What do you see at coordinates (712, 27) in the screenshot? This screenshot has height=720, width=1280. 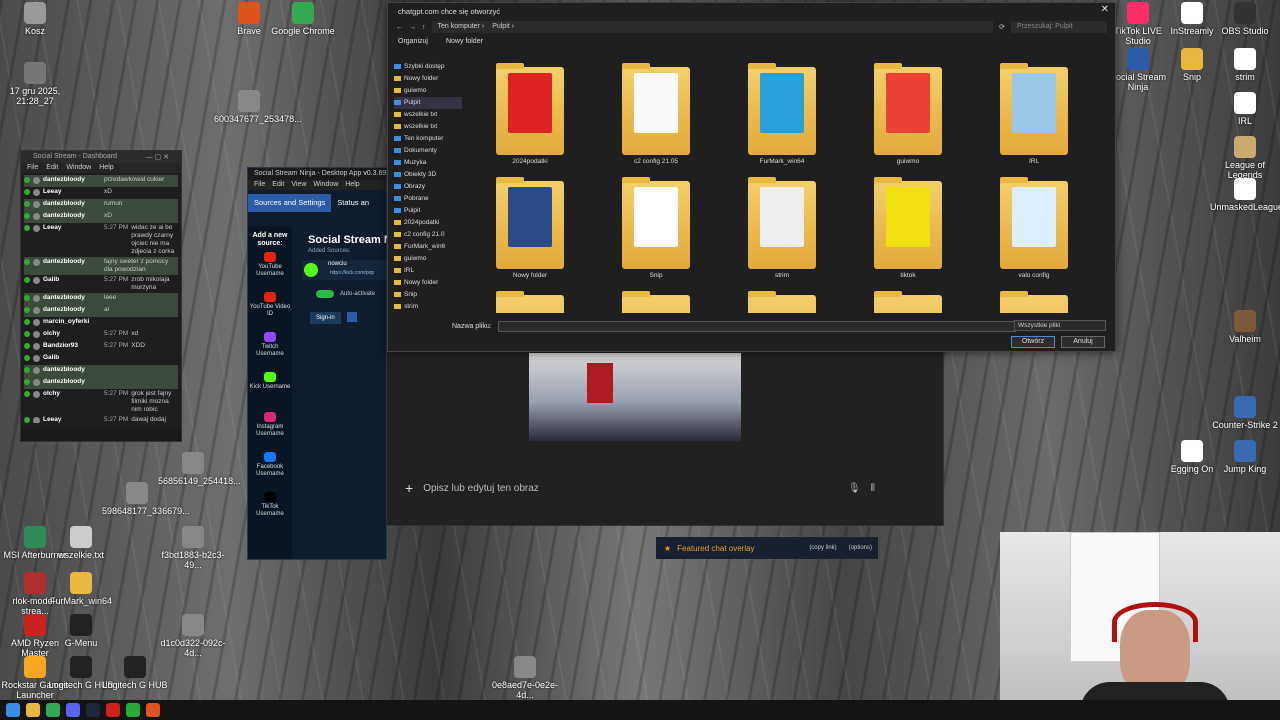 I see `address-bar: Ten komputer › Pulpit ›` at bounding box center [712, 27].